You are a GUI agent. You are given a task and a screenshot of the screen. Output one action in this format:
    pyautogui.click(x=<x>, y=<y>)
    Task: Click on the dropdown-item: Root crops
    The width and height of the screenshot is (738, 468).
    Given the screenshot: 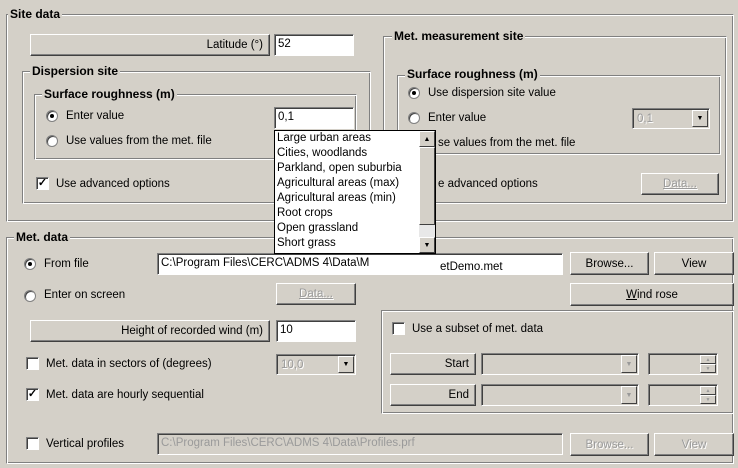 What is the action you would take?
    pyautogui.click(x=305, y=213)
    